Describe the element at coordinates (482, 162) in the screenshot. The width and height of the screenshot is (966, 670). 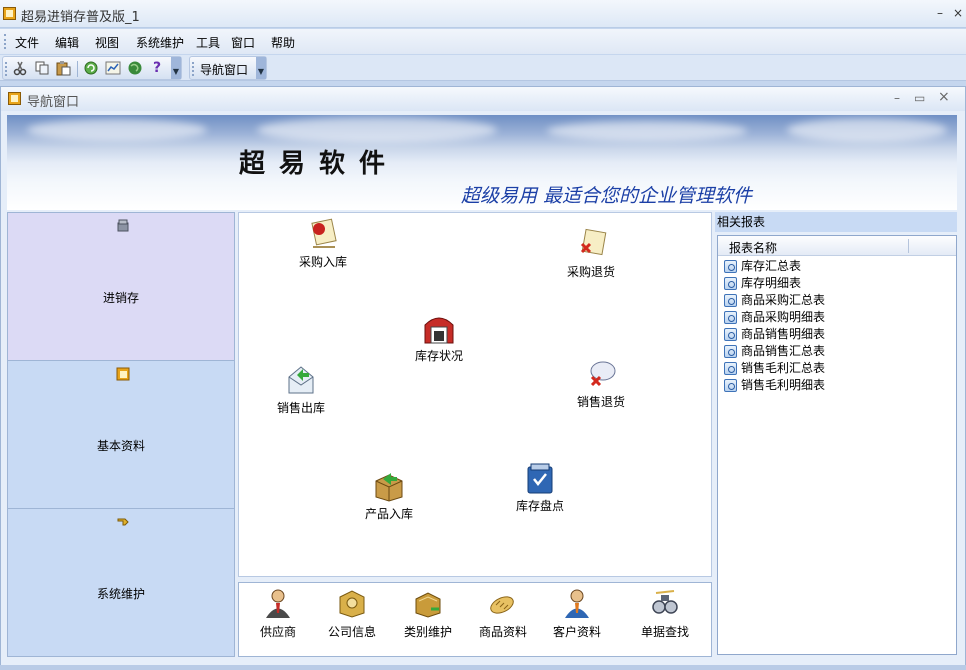
I see `brand-banner: 超易软件 超级易用 最适合您的企业管理软件` at that location.